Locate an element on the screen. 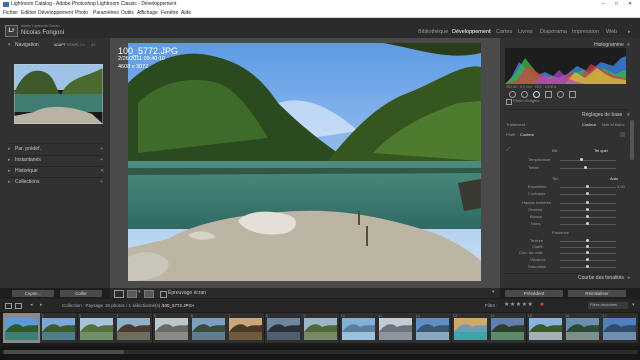 Image resolution: width=640 pixels, height=360 pixels. slider-temperature-knob is located at coordinates (581, 159).